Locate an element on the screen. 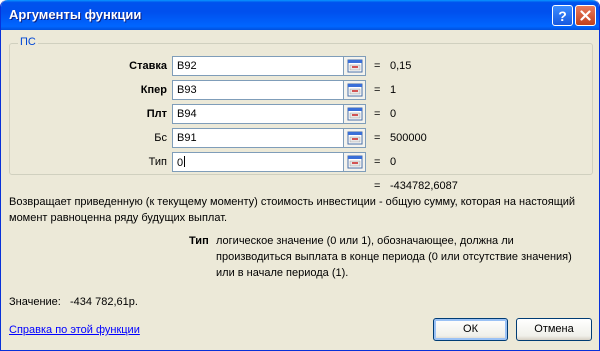 This screenshot has width=600, height=351. result-label: Значение: is located at coordinates (35, 302).